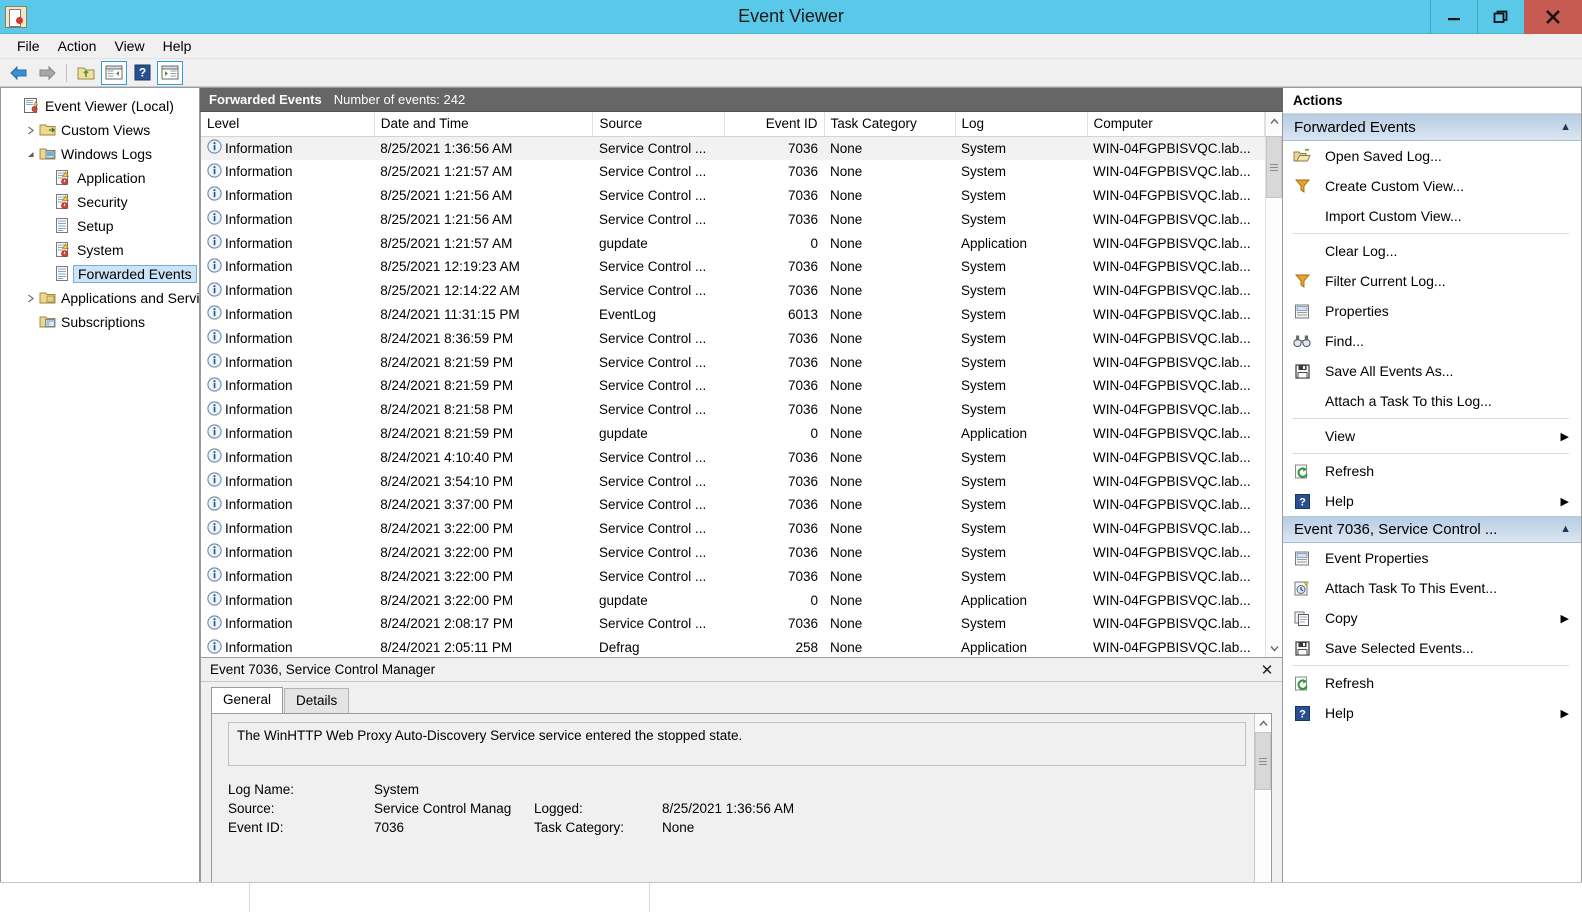  Describe the element at coordinates (100, 298) in the screenshot. I see `tree-item-applications-and-servi: Applications and Servi` at that location.